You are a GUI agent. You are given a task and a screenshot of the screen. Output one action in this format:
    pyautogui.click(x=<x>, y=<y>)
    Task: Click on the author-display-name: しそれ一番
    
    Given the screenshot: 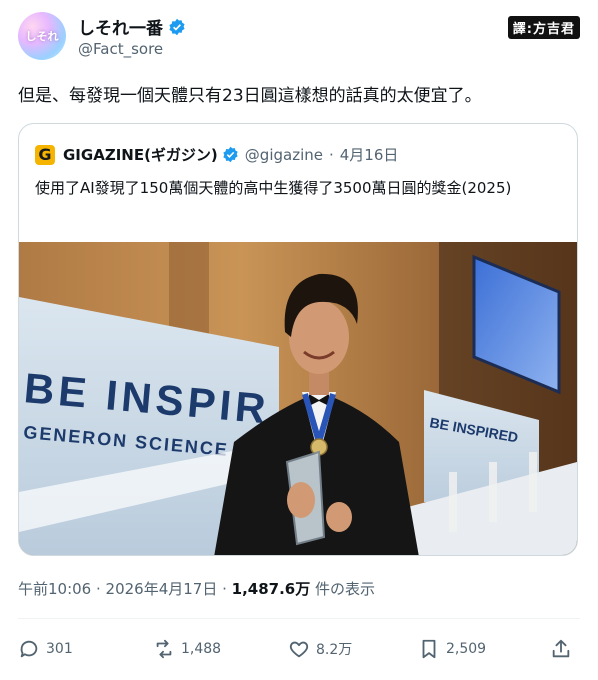 What is the action you would take?
    pyautogui.click(x=120, y=26)
    